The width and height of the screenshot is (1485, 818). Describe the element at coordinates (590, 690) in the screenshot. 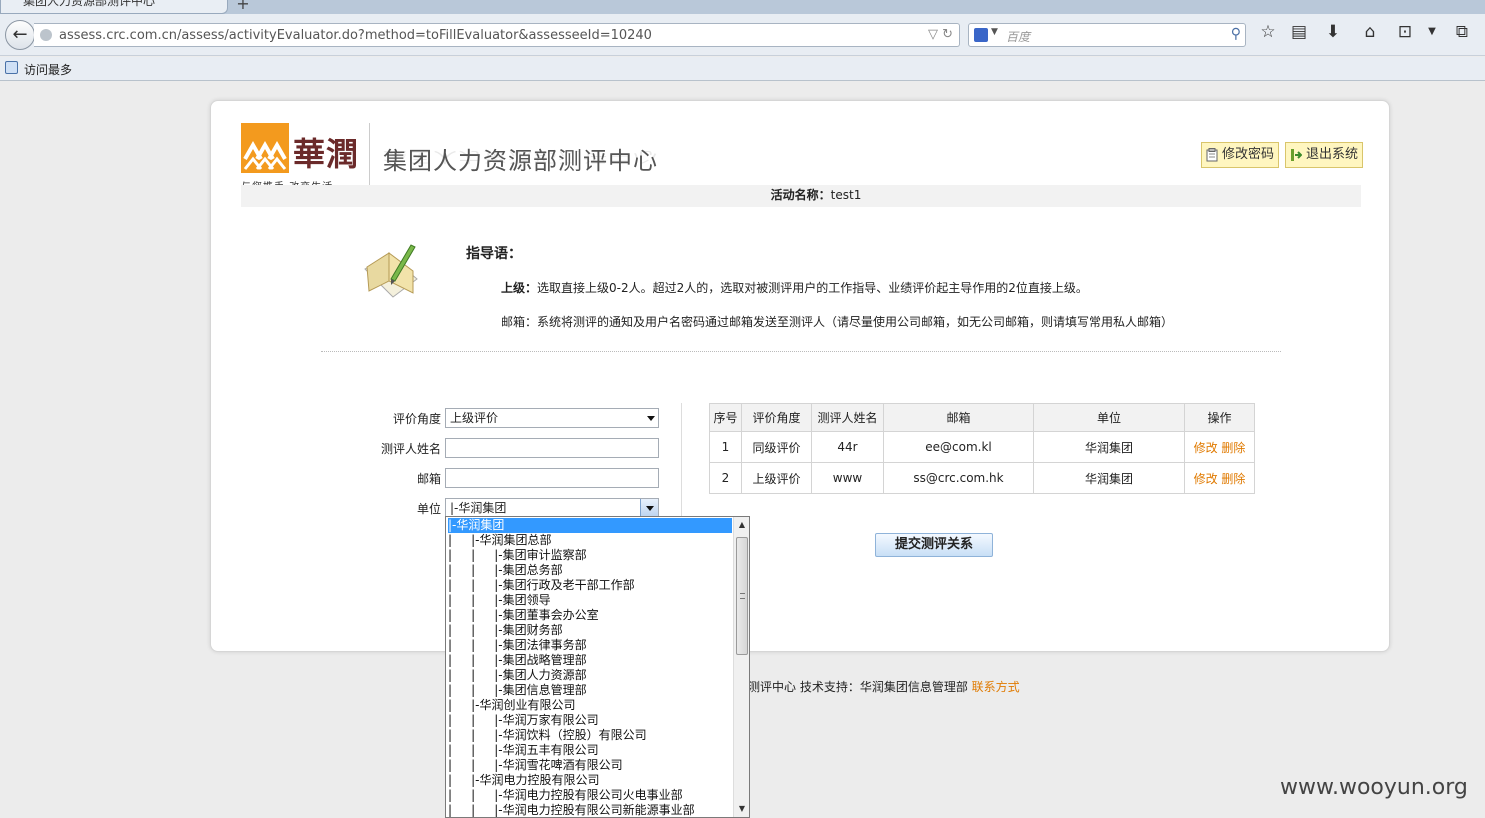

I see `dropdown-option: | | |-集团信息管理部` at that location.